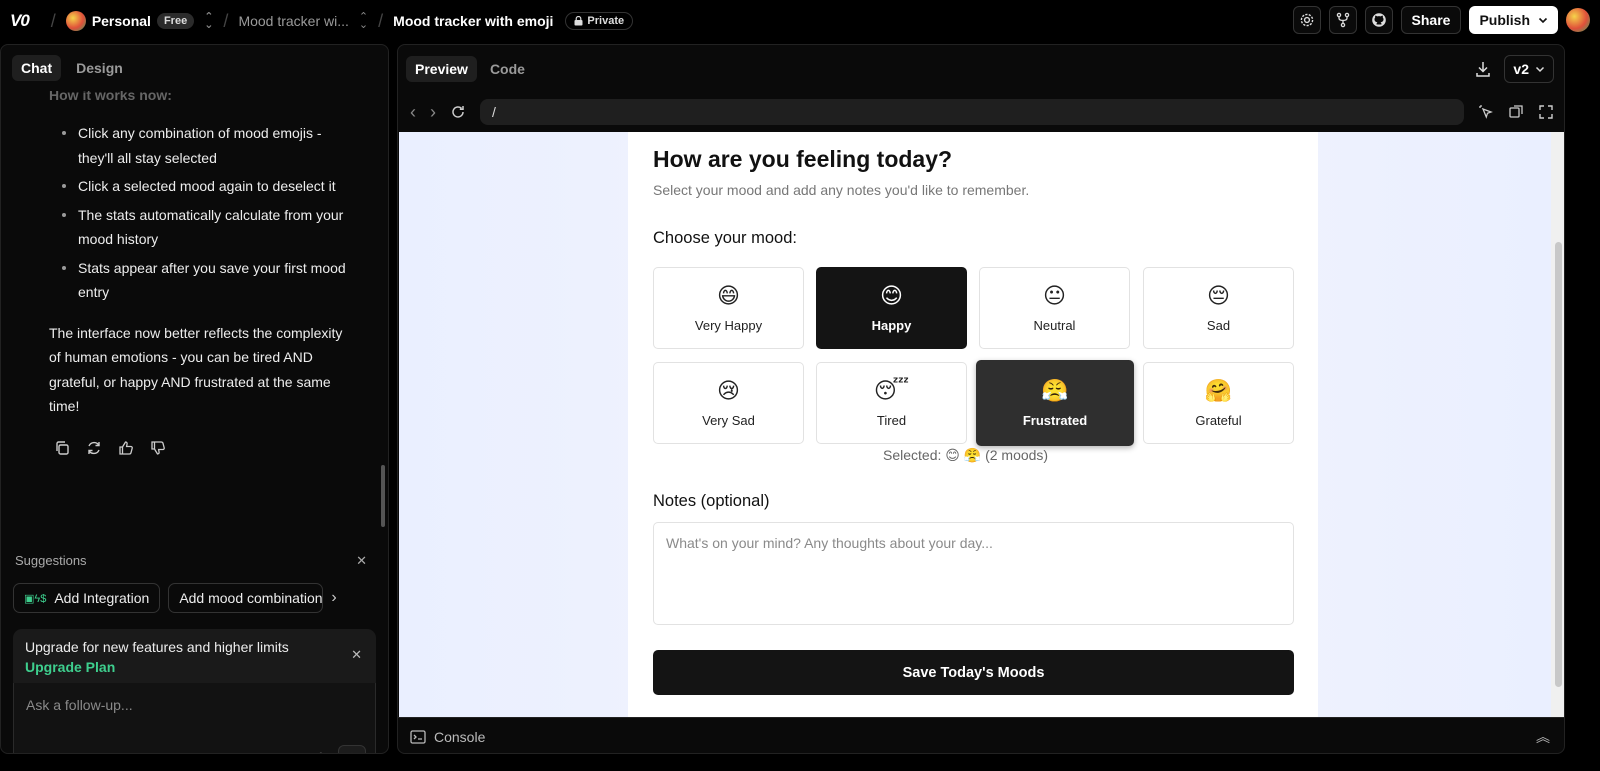 The image size is (1600, 771). I want to click on mood-option-frustrated: 😤 Frustrated, so click(1055, 403).